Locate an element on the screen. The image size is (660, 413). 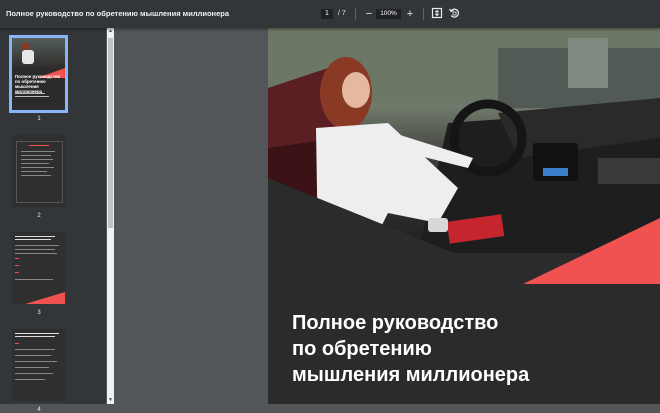
scroll-up-arrow-icon: ▲ is located at coordinates (110, 31).